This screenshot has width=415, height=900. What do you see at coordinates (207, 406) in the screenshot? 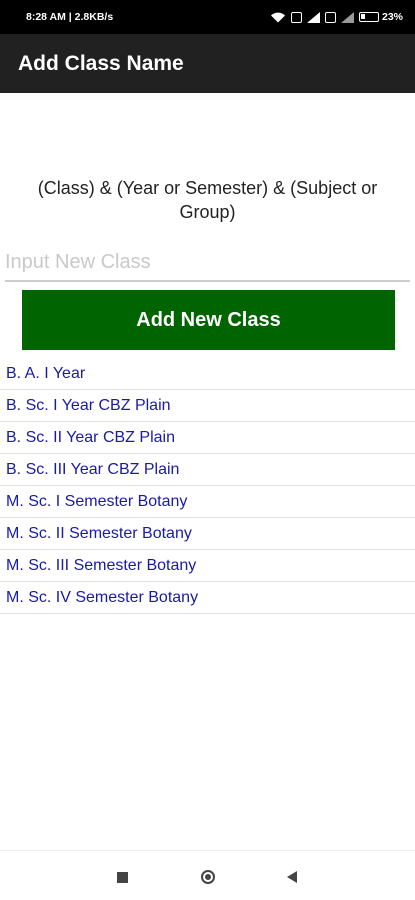
I see `class-list-item: B. Sc. I Year CBZ Plain` at bounding box center [207, 406].